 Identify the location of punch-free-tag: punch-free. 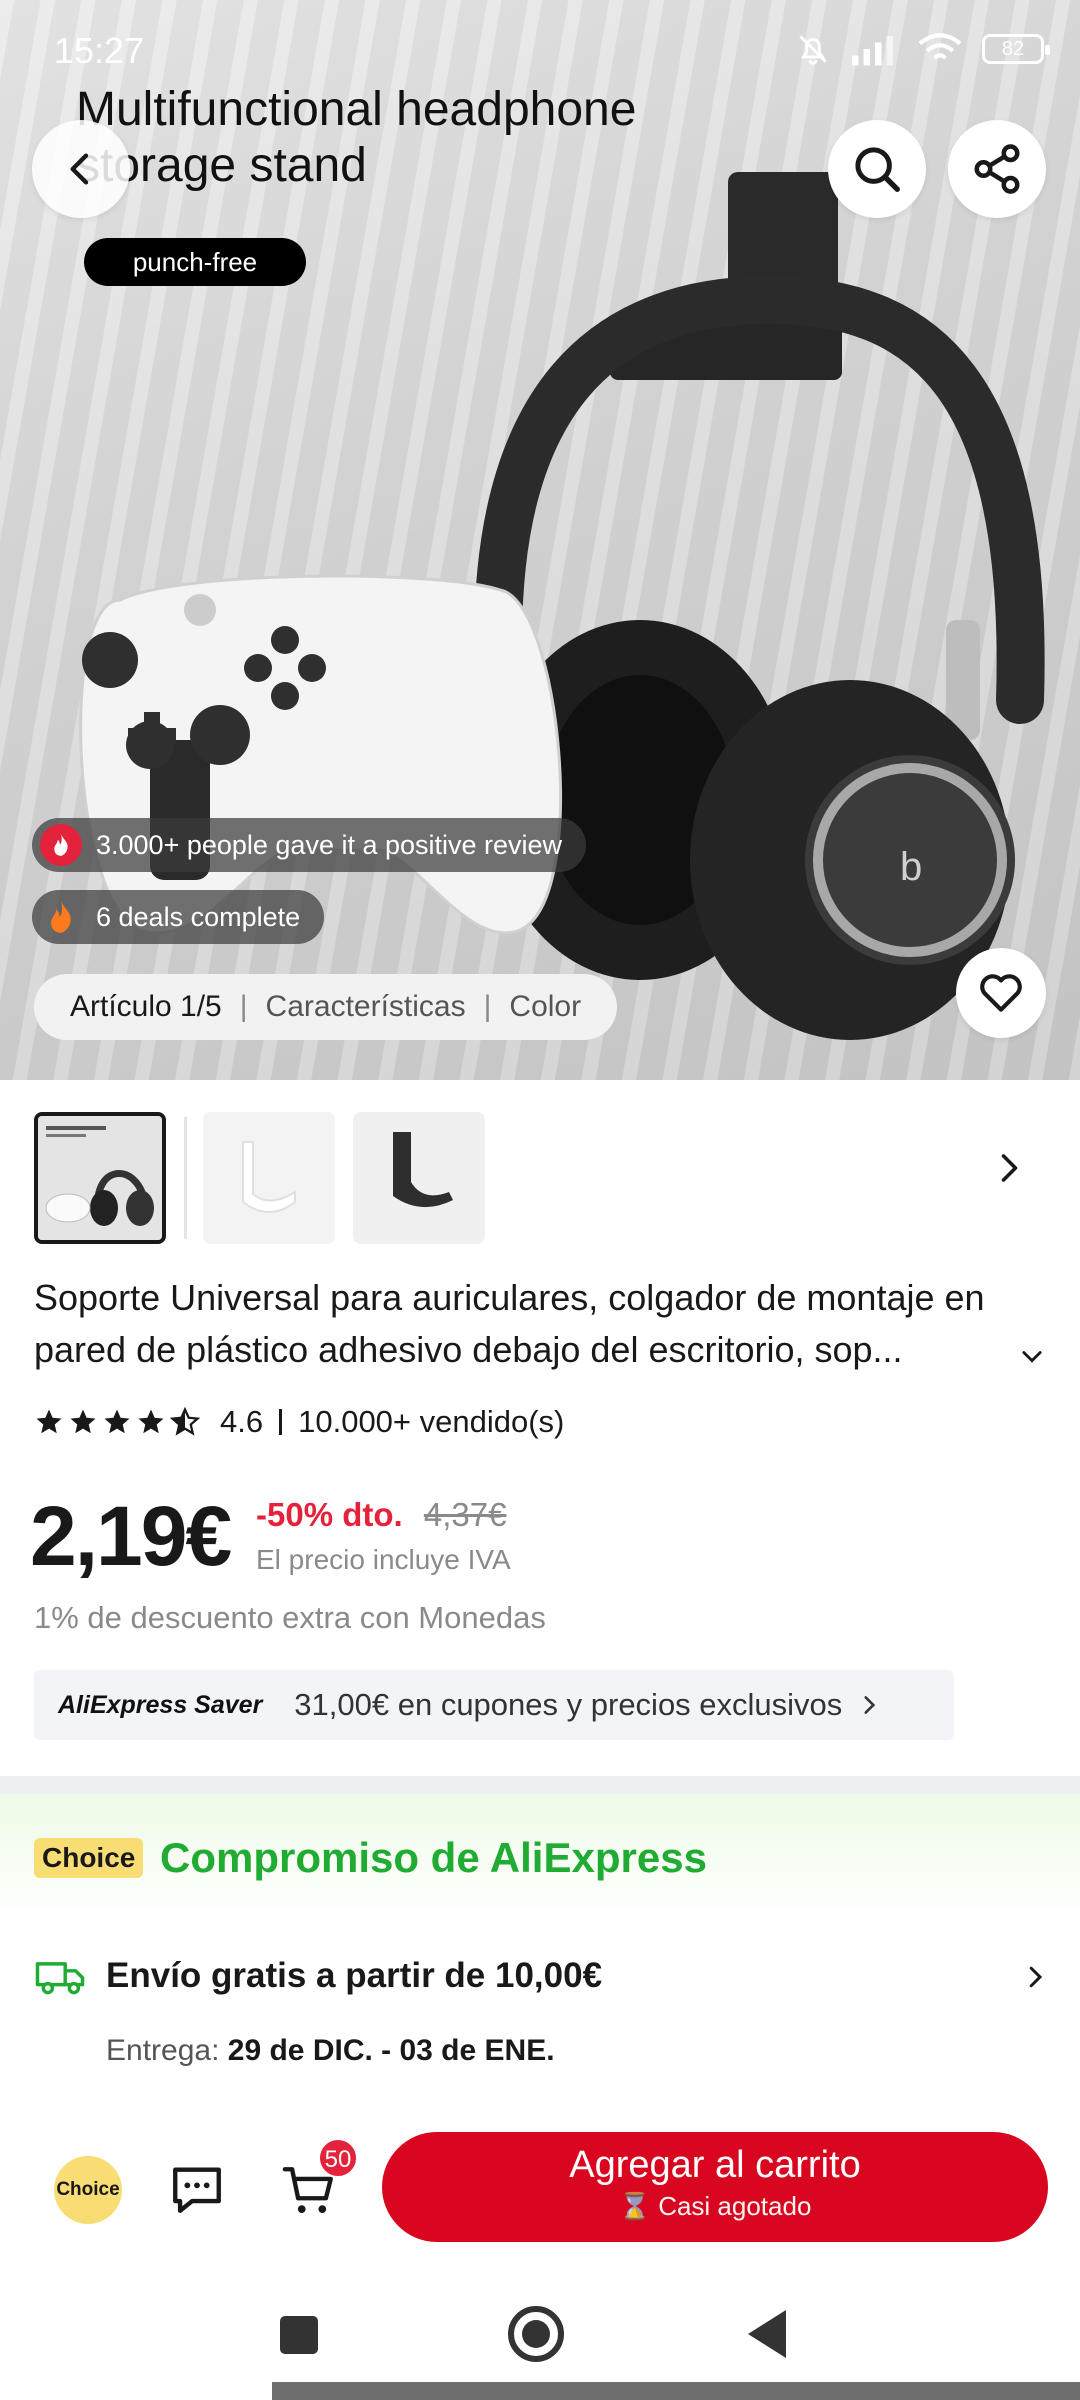
(195, 262).